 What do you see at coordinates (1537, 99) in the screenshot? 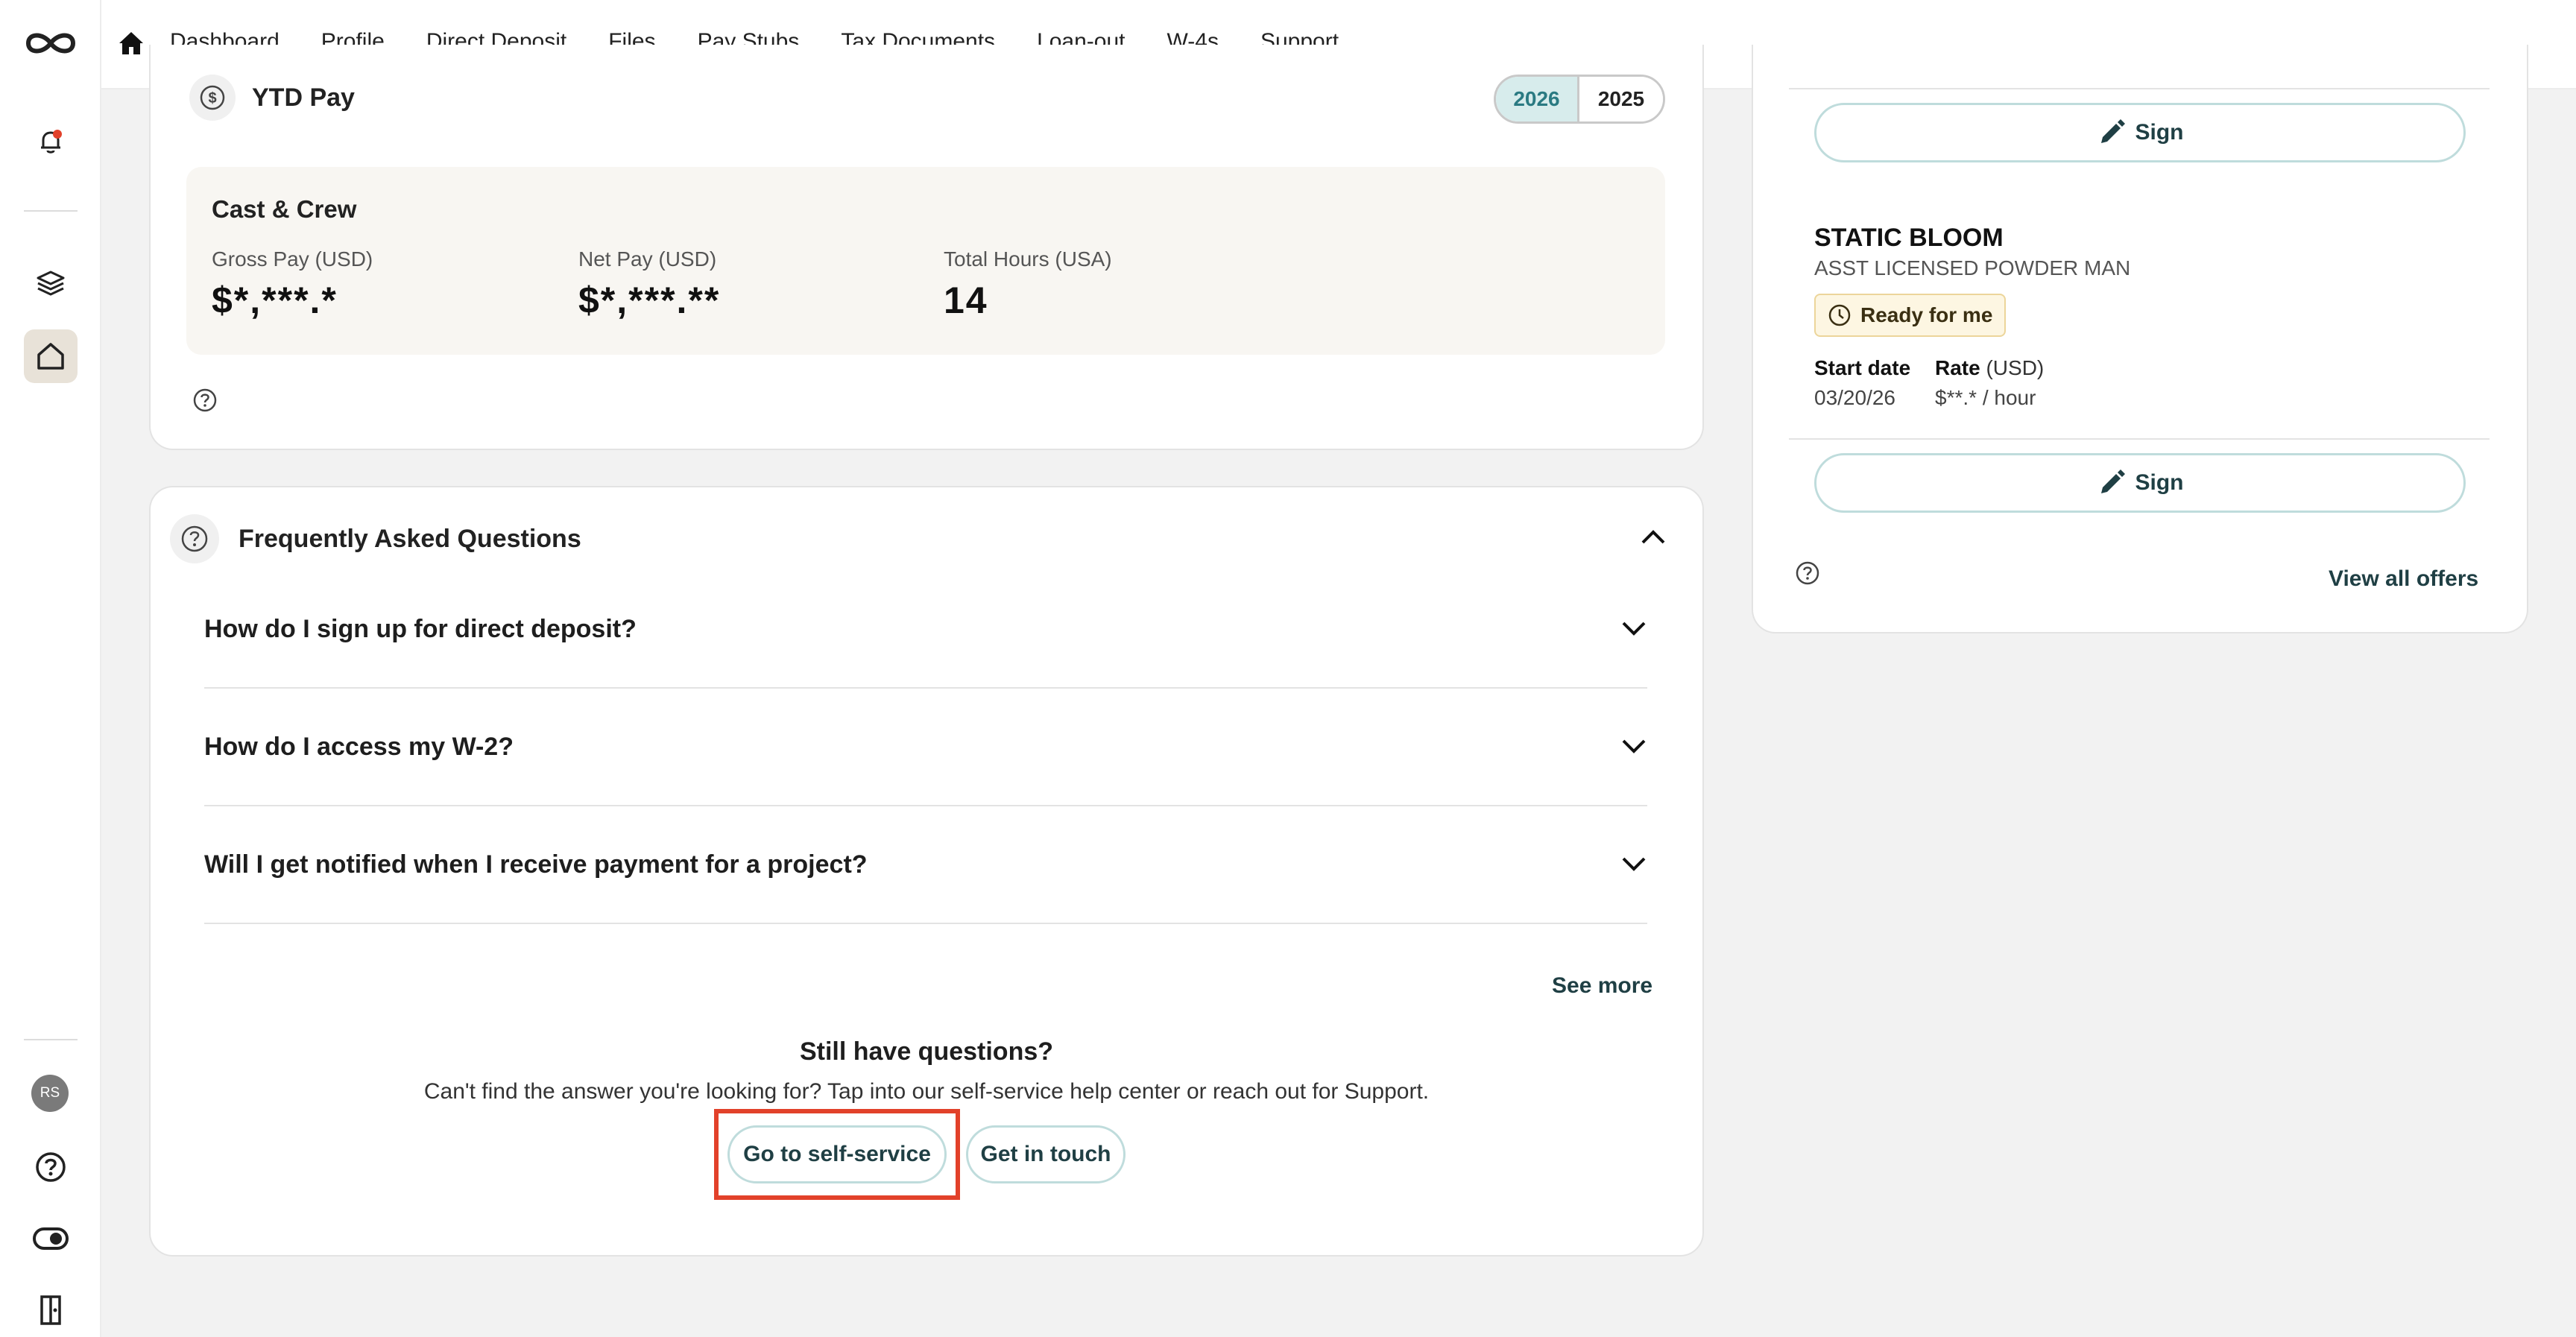
I see `year-2026-tab: 2026` at bounding box center [1537, 99].